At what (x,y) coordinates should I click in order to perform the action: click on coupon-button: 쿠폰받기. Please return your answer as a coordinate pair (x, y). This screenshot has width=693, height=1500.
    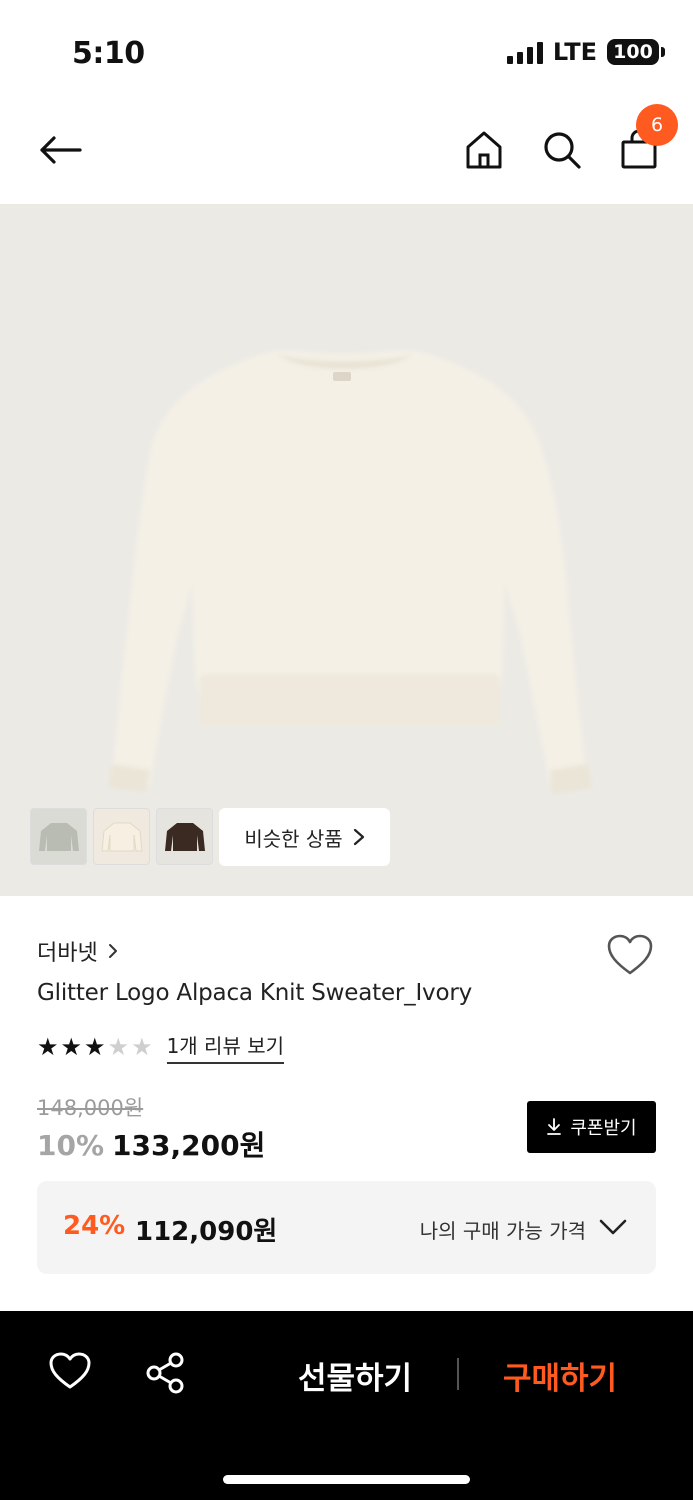
    Looking at the image, I should click on (591, 1127).